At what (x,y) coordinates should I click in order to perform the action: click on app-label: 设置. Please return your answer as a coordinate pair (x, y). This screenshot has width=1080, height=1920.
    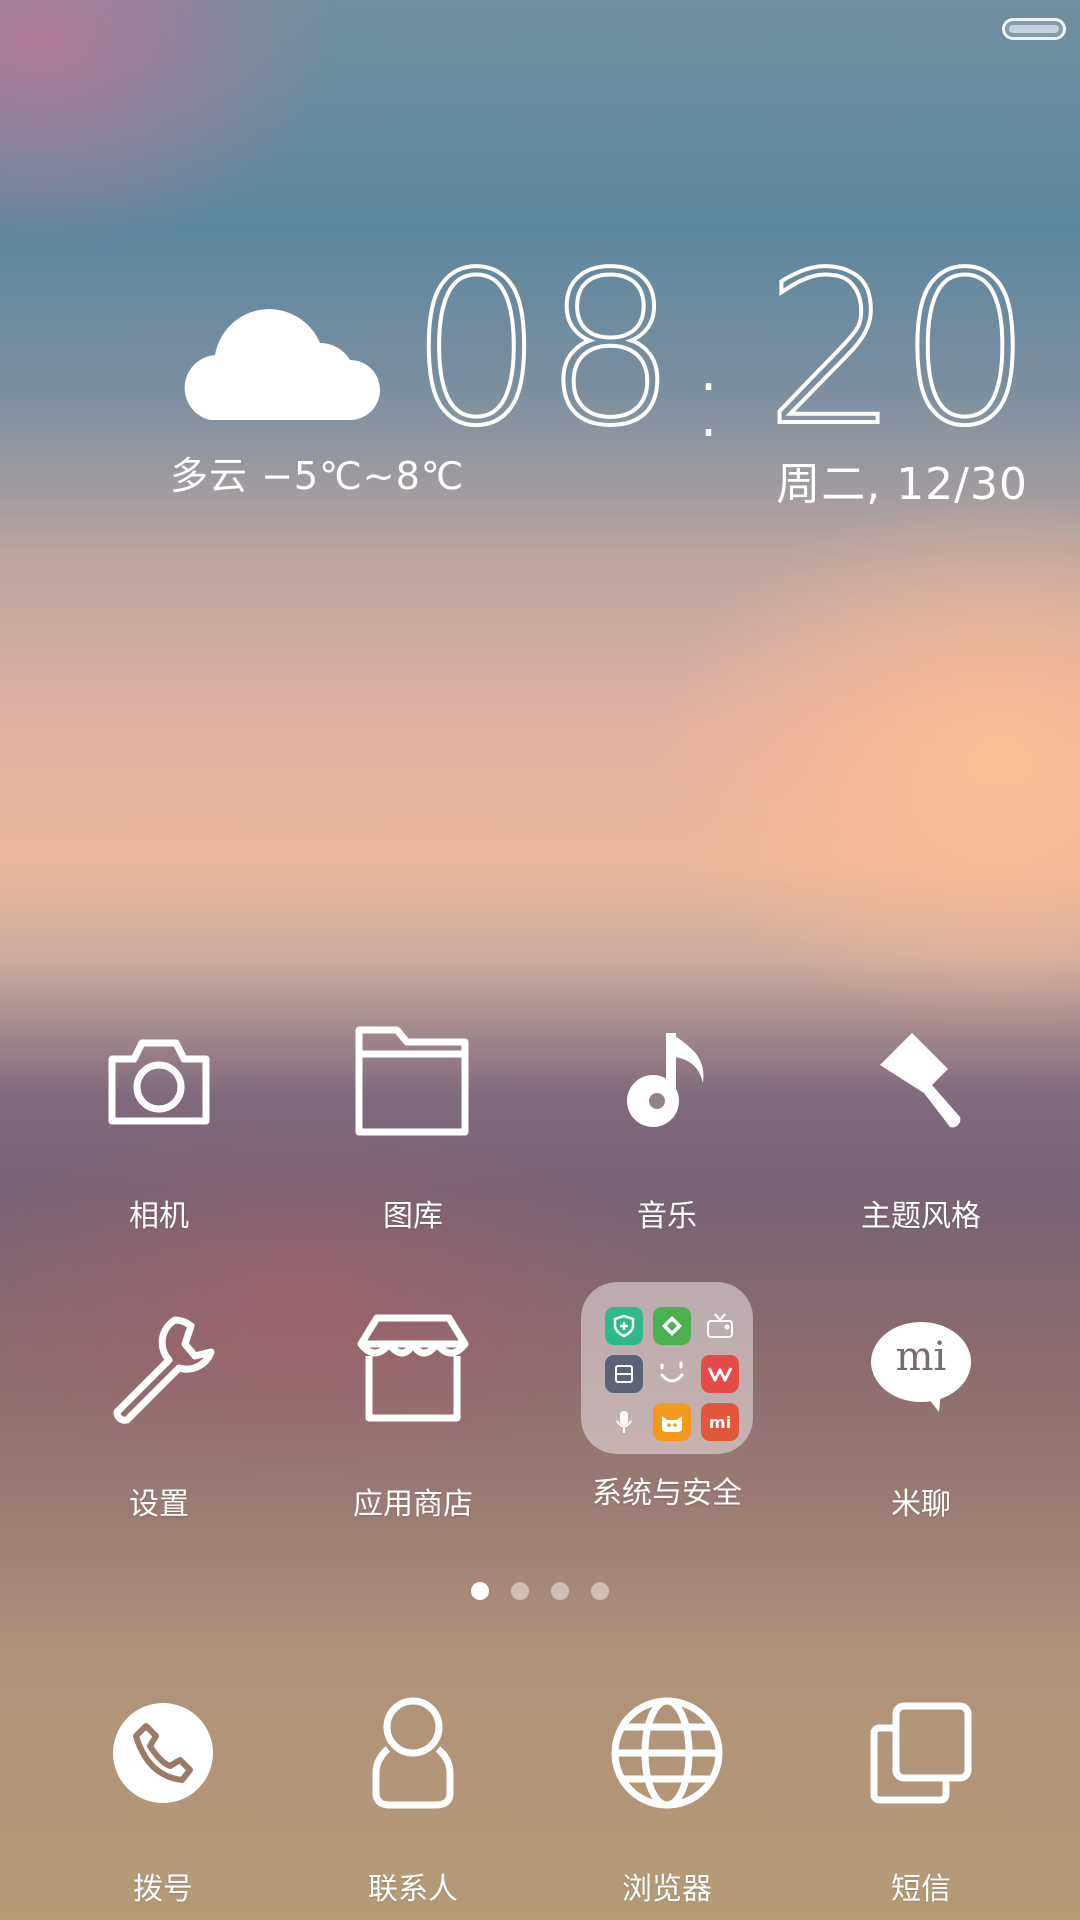
    Looking at the image, I should click on (159, 1504).